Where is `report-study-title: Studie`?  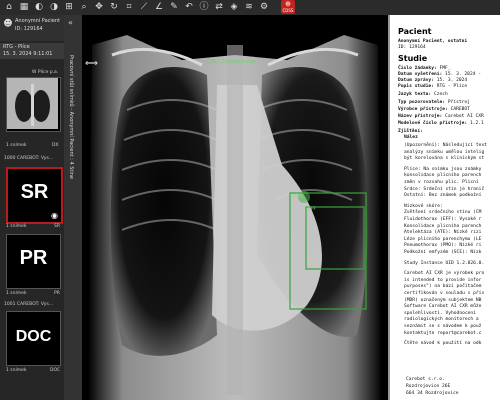 report-study-title: Studie is located at coordinates (413, 58).